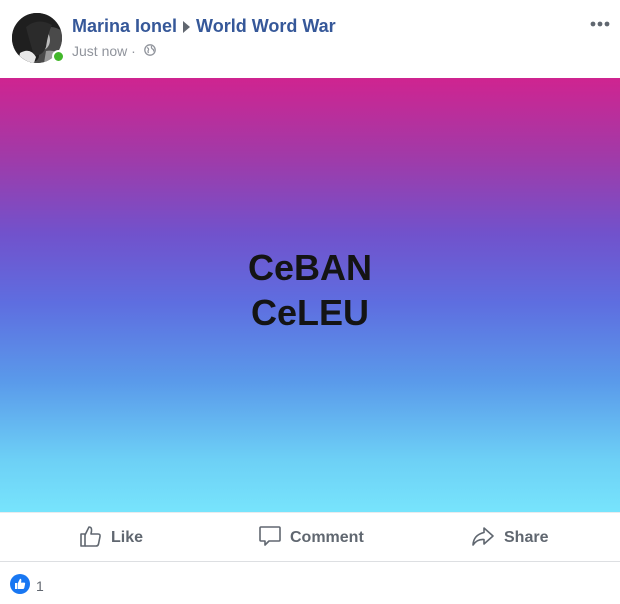  What do you see at coordinates (526, 537) in the screenshot?
I see `share-label: Share` at bounding box center [526, 537].